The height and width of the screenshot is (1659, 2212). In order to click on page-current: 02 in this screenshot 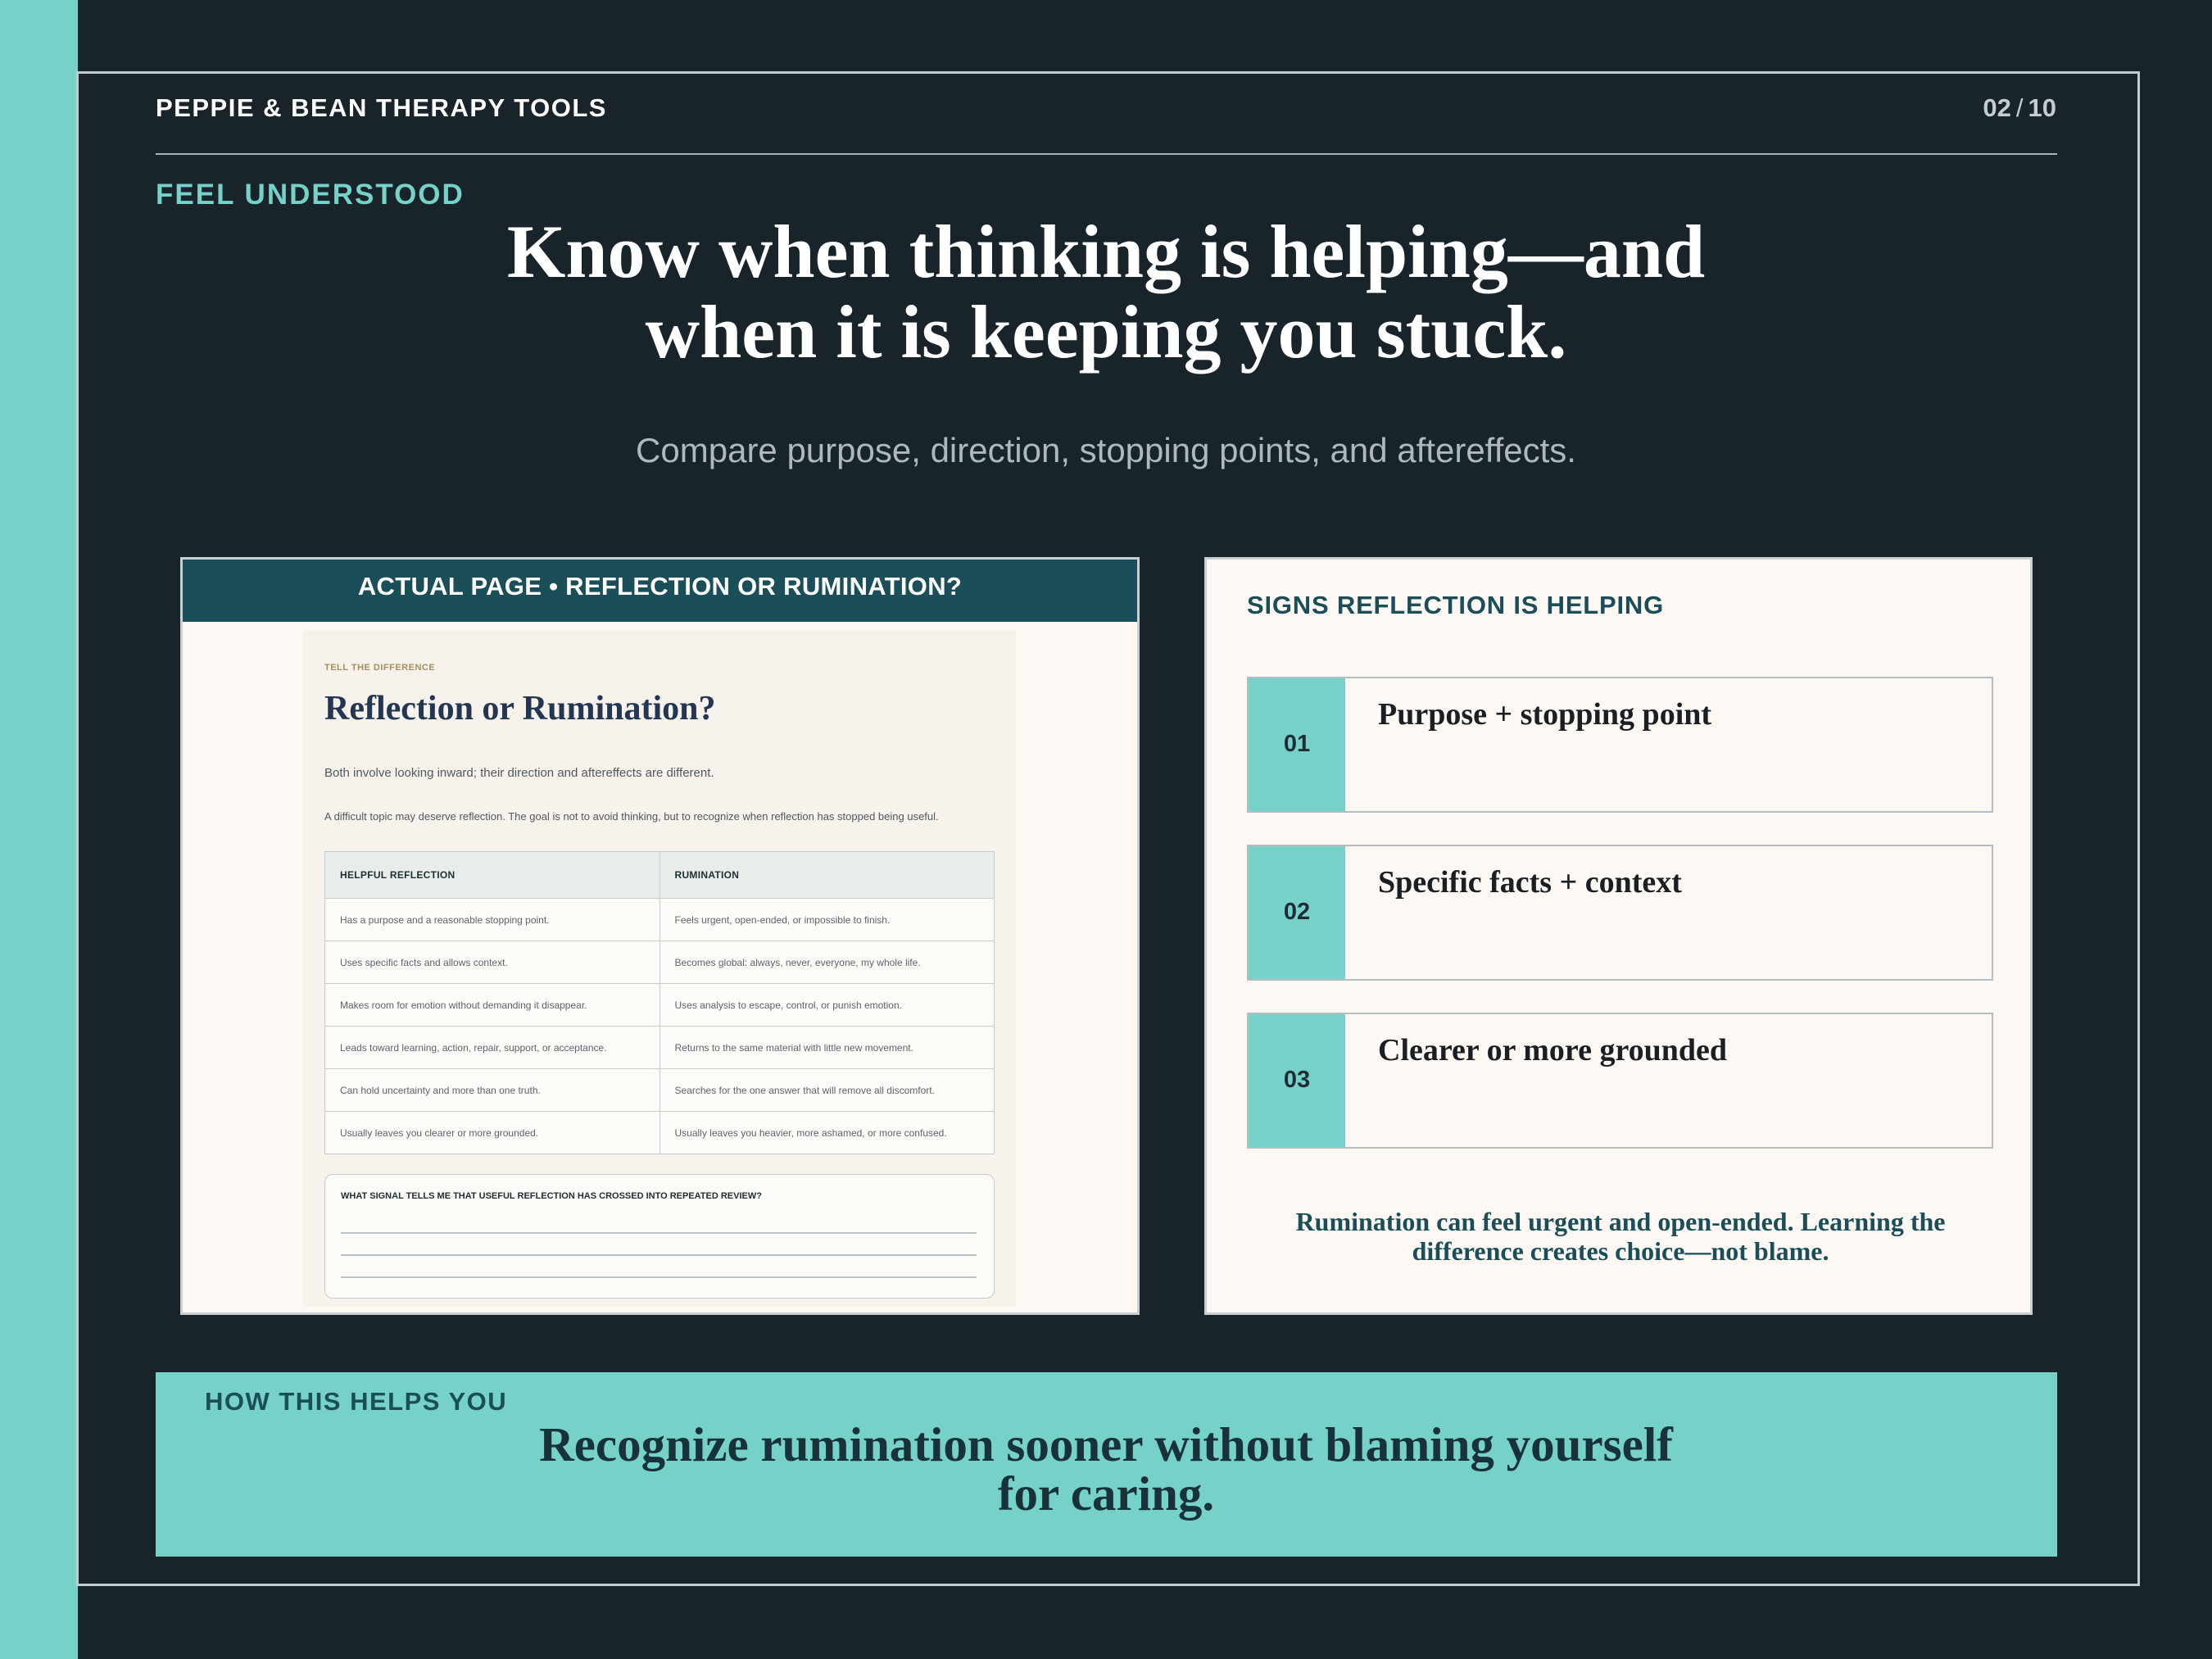, I will do `click(1997, 107)`.